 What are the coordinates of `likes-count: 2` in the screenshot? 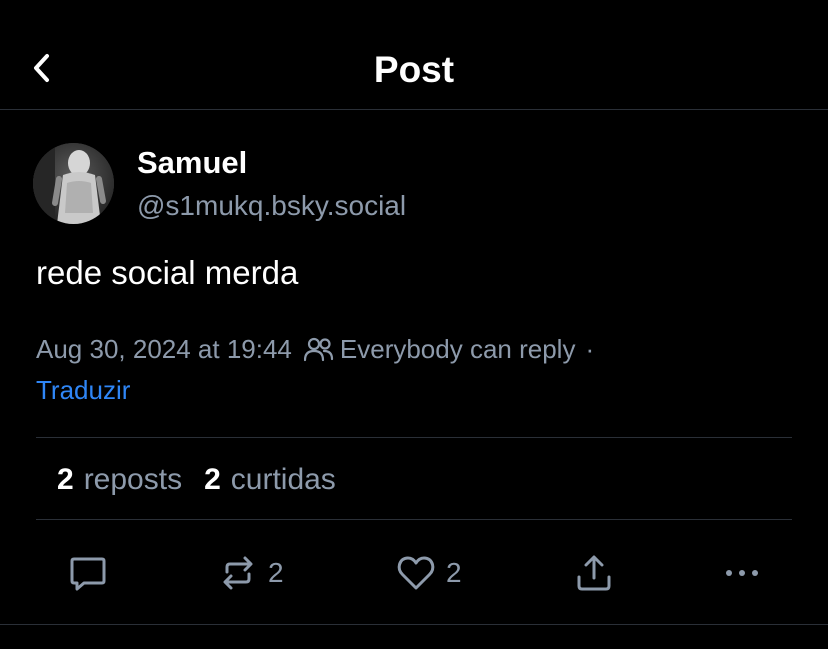 It's located at (212, 479).